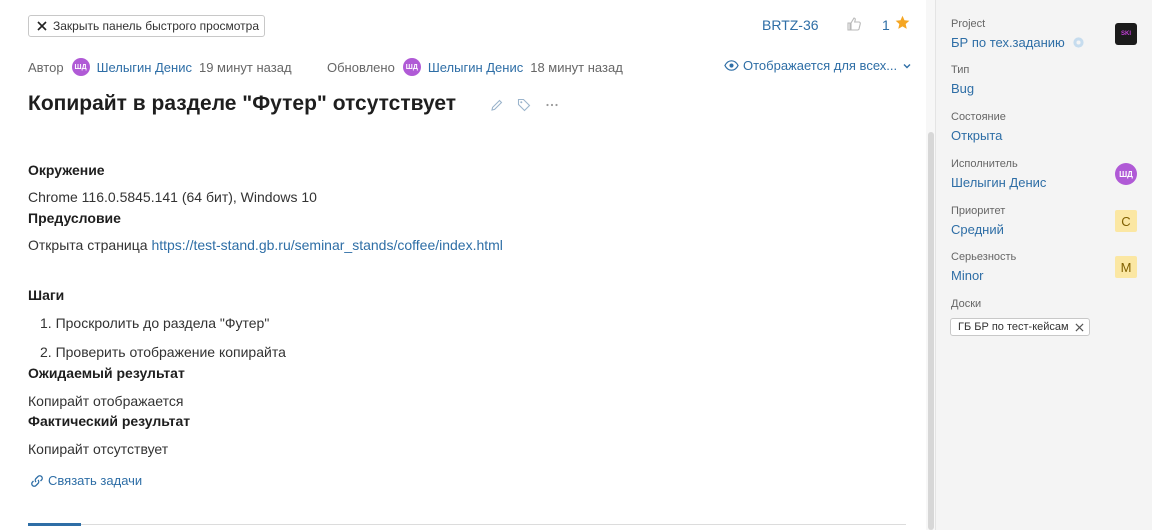 Image resolution: width=1152 pixels, height=530 pixels. What do you see at coordinates (902, 22) in the screenshot?
I see `star-icon` at bounding box center [902, 22].